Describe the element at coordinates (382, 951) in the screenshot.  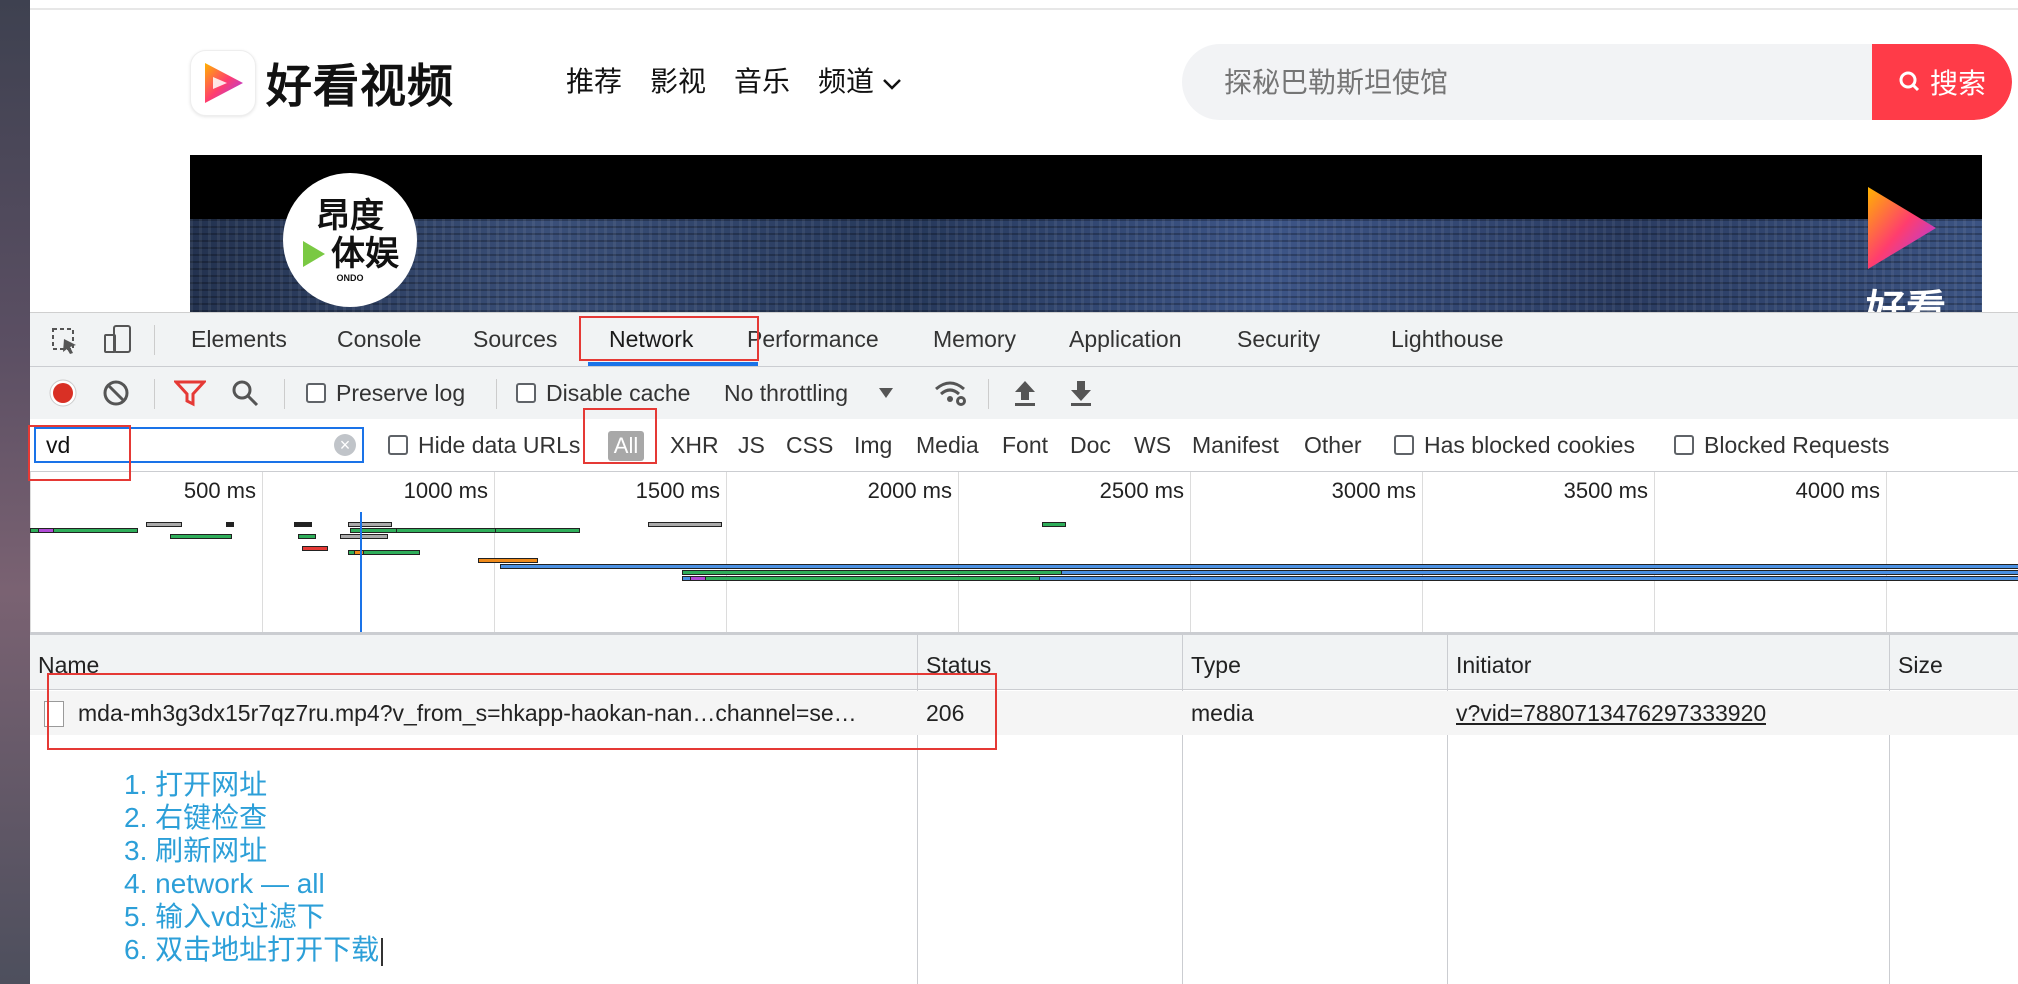
I see `text-cursor` at that location.